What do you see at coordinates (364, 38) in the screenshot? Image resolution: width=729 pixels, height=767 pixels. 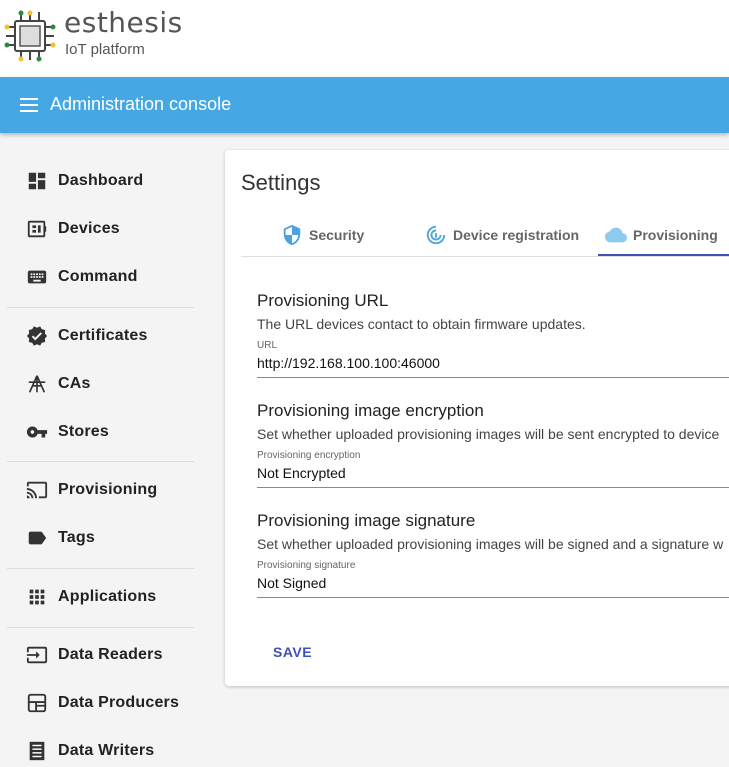 I see `brand-header: esthesis IoT platform` at bounding box center [364, 38].